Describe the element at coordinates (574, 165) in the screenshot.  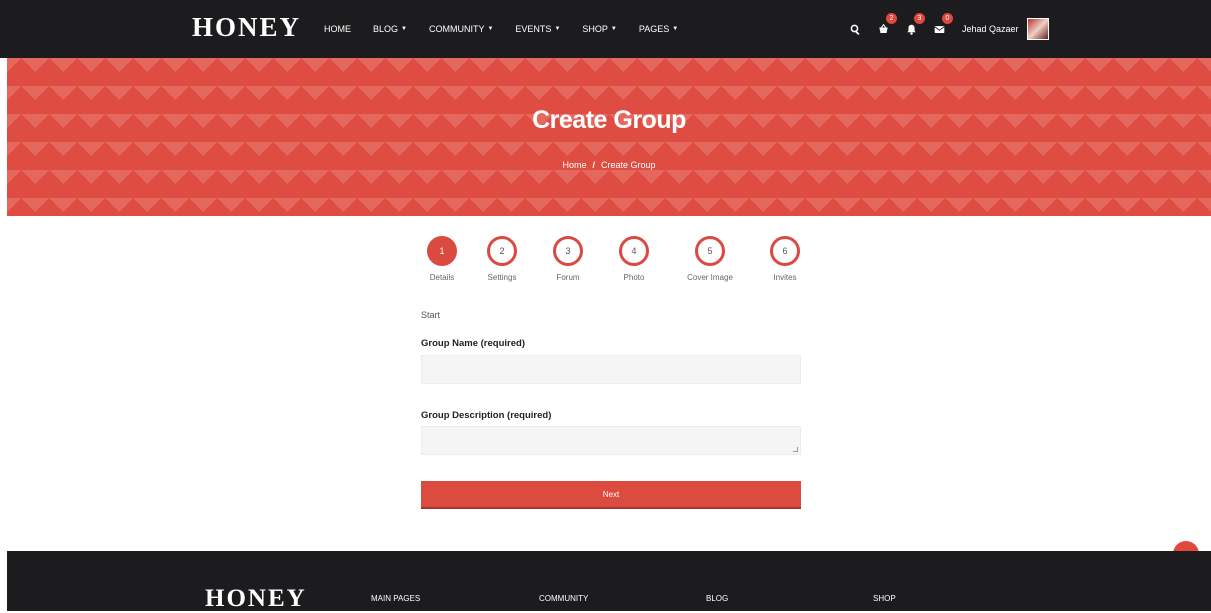
I see `breadcrumb-home-link: Home` at that location.